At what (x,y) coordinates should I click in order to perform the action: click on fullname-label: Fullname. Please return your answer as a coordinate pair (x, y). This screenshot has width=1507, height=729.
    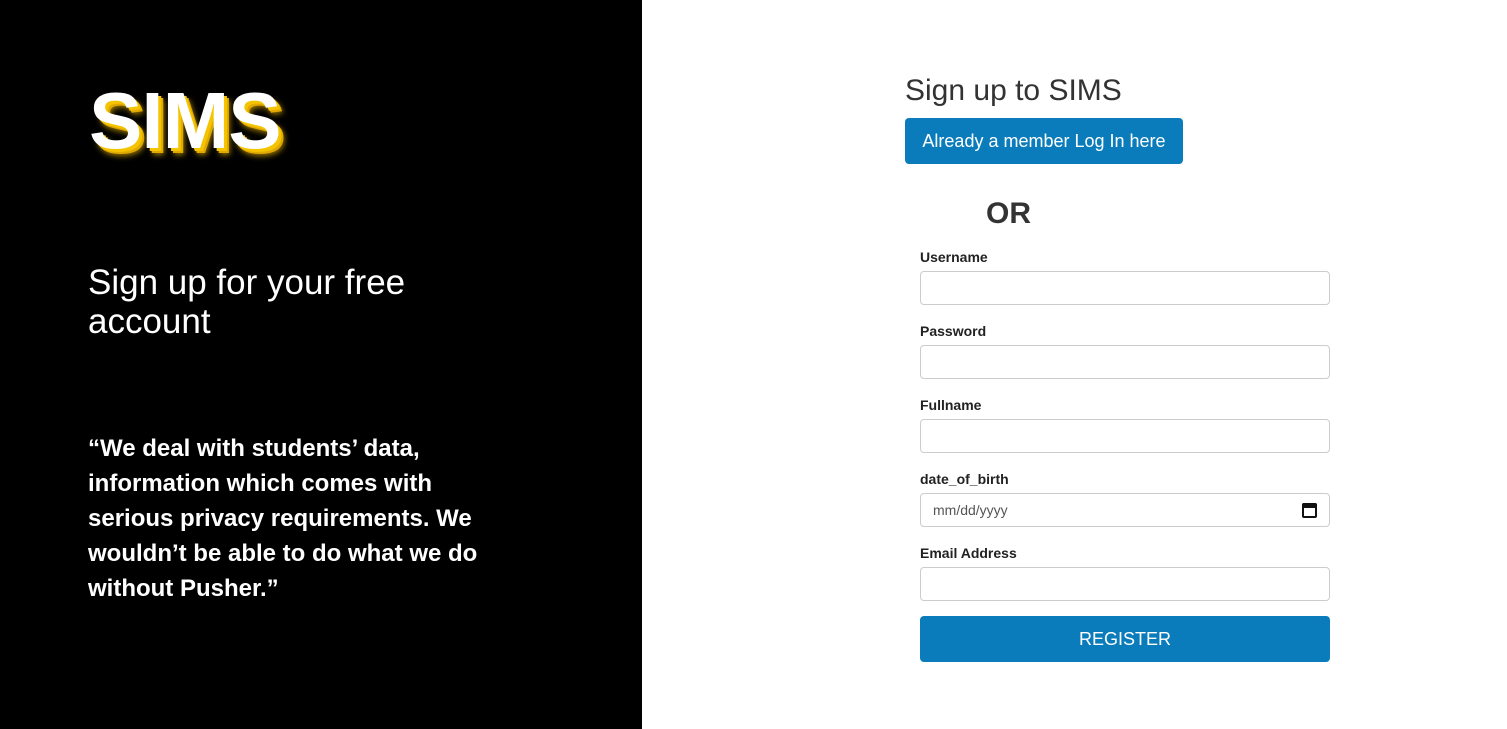
    Looking at the image, I should click on (951, 405).